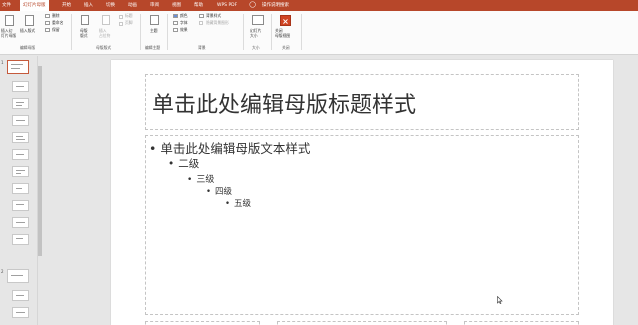 This screenshot has width=638, height=325. I want to click on footer-checkbox, so click(121, 24).